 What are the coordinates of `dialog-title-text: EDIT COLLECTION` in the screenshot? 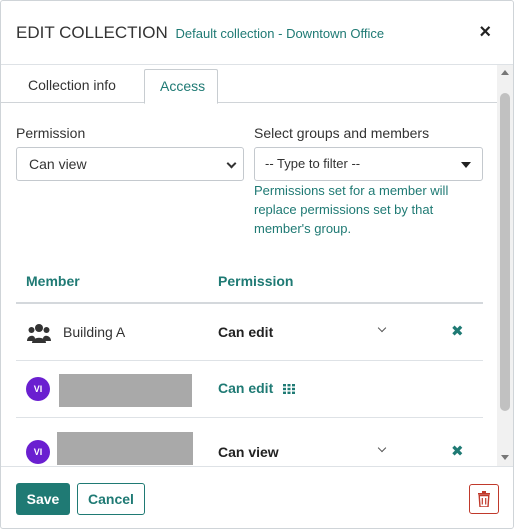 It's located at (92, 32).